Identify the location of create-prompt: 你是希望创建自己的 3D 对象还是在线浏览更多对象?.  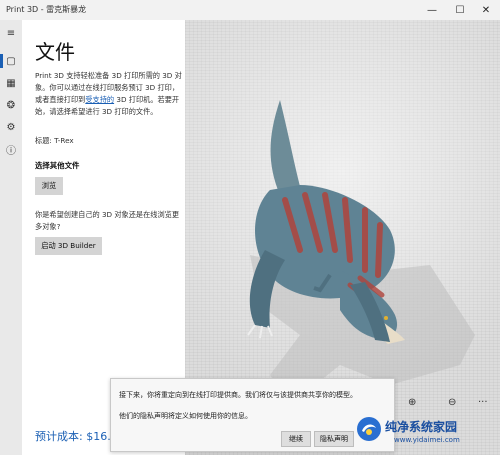
(107, 220).